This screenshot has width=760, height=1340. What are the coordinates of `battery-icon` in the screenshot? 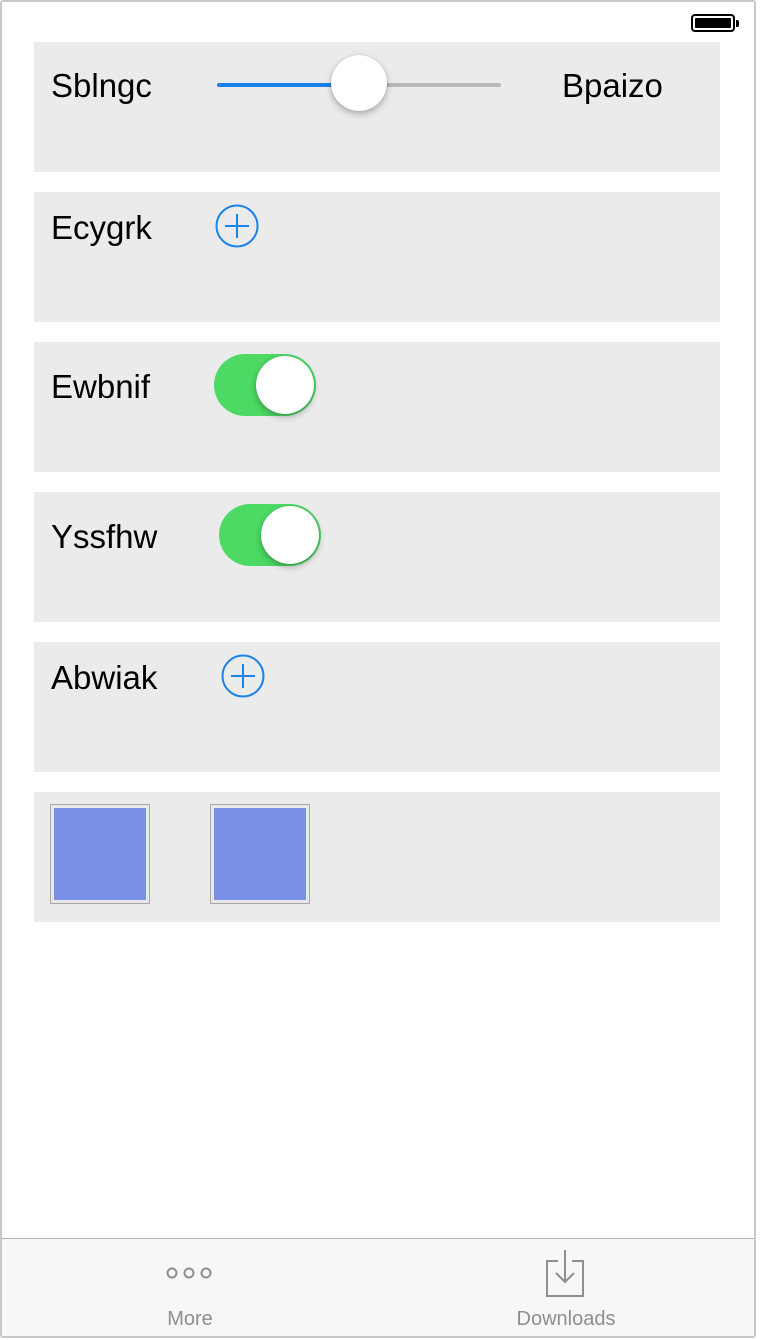 It's located at (713, 23).